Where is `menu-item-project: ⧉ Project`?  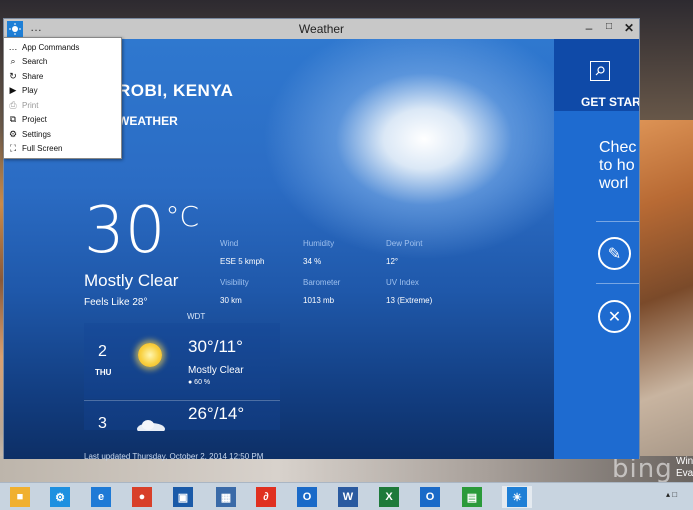
menu-item-project: ⧉ Project is located at coordinates (63, 120).